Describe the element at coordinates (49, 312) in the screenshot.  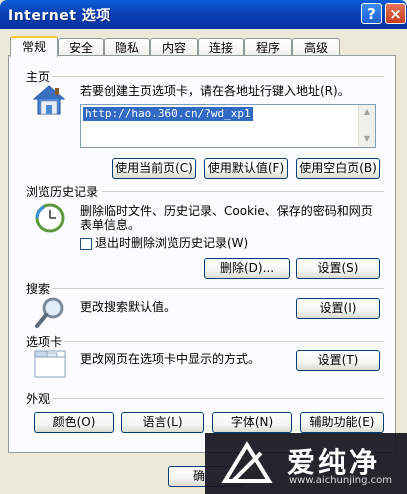
I see `search-magnifier-icon` at that location.